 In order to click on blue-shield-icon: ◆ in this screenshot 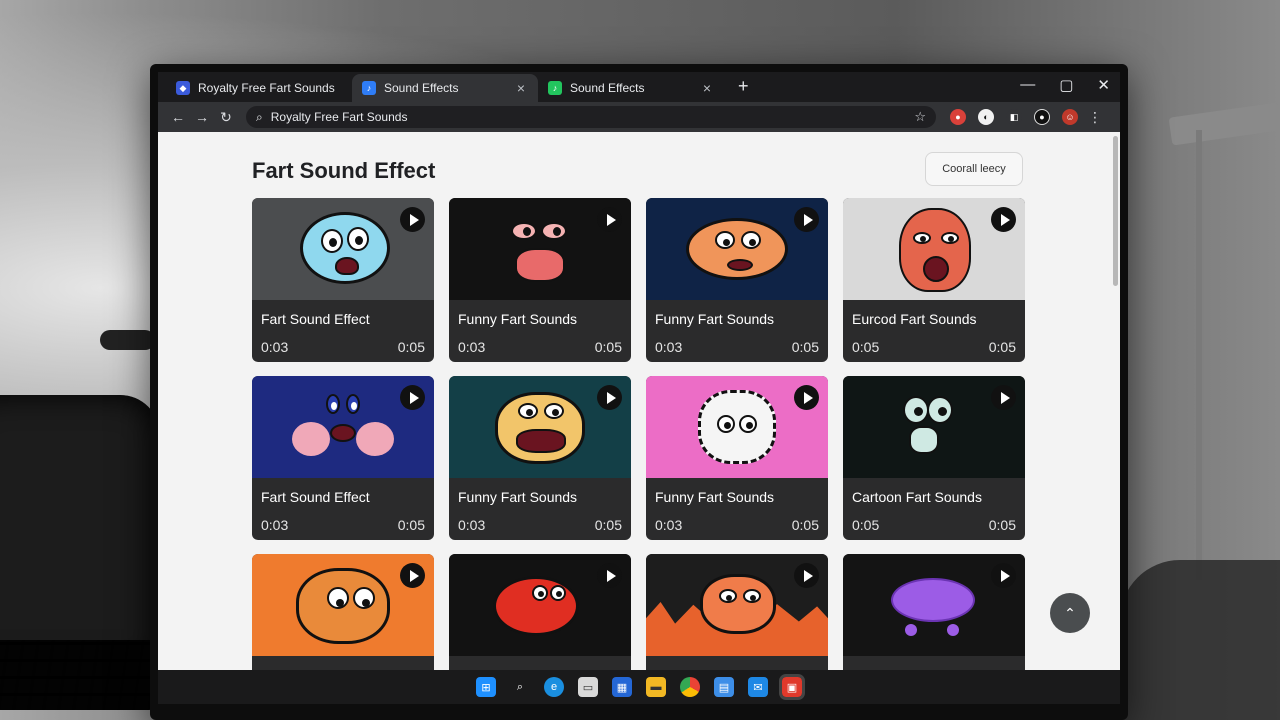, I will do `click(183, 88)`.